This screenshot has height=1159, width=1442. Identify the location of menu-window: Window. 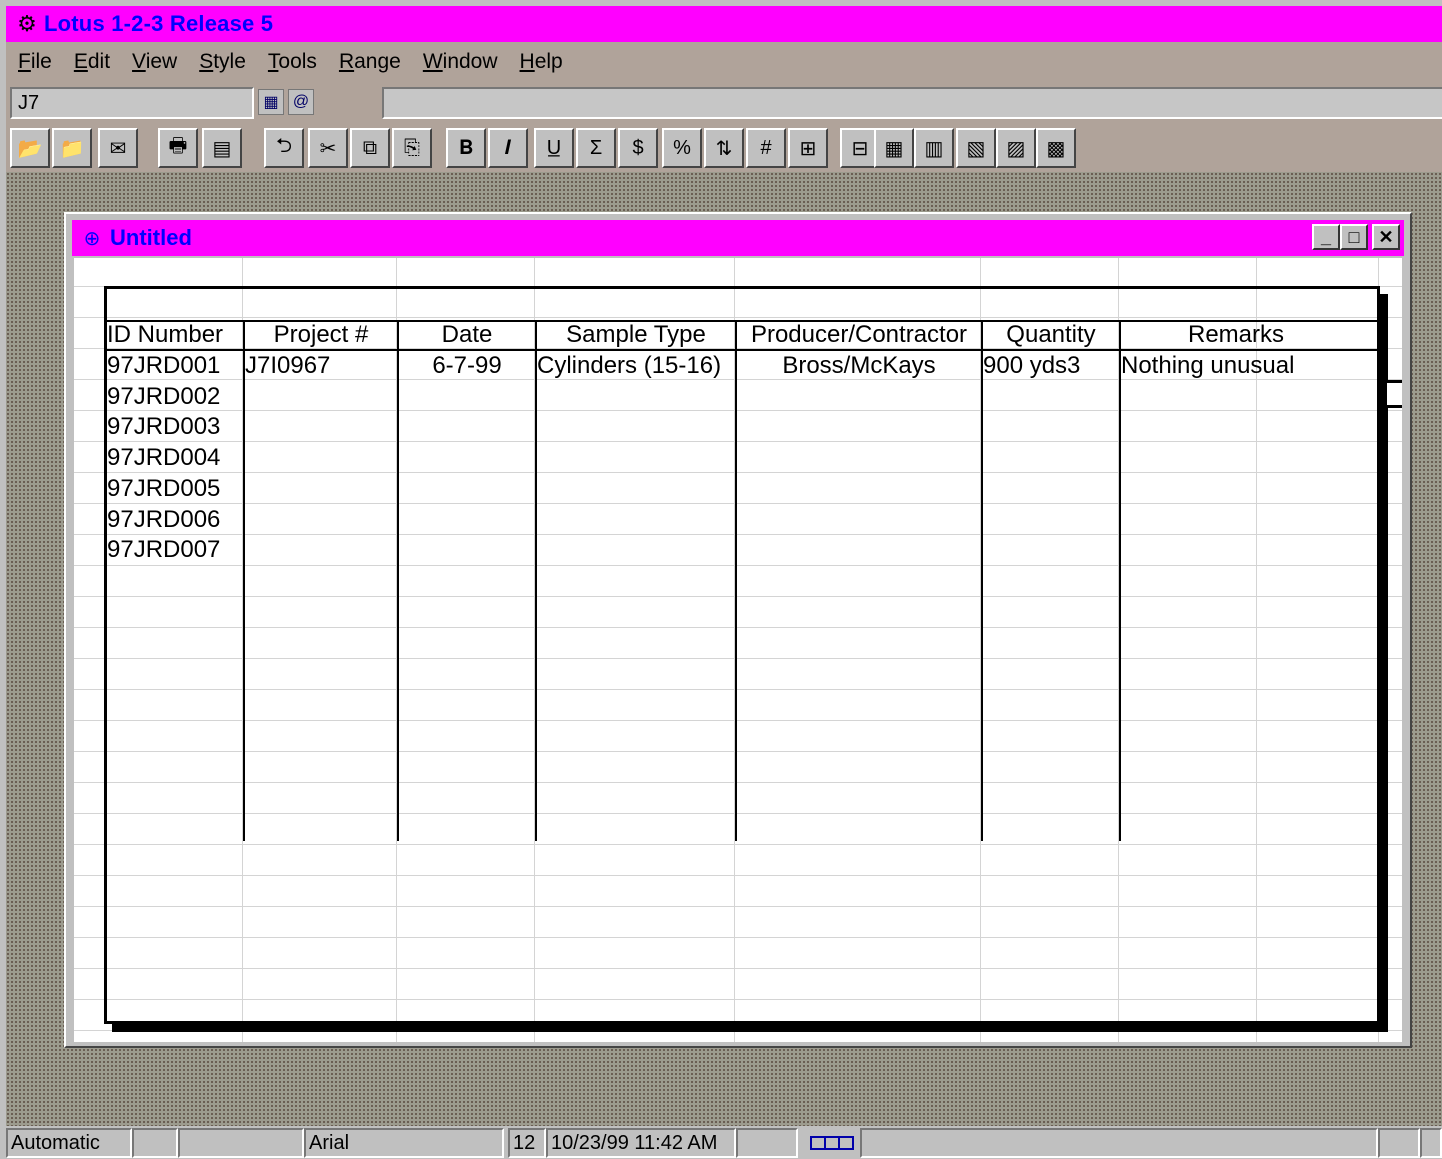
(460, 62).